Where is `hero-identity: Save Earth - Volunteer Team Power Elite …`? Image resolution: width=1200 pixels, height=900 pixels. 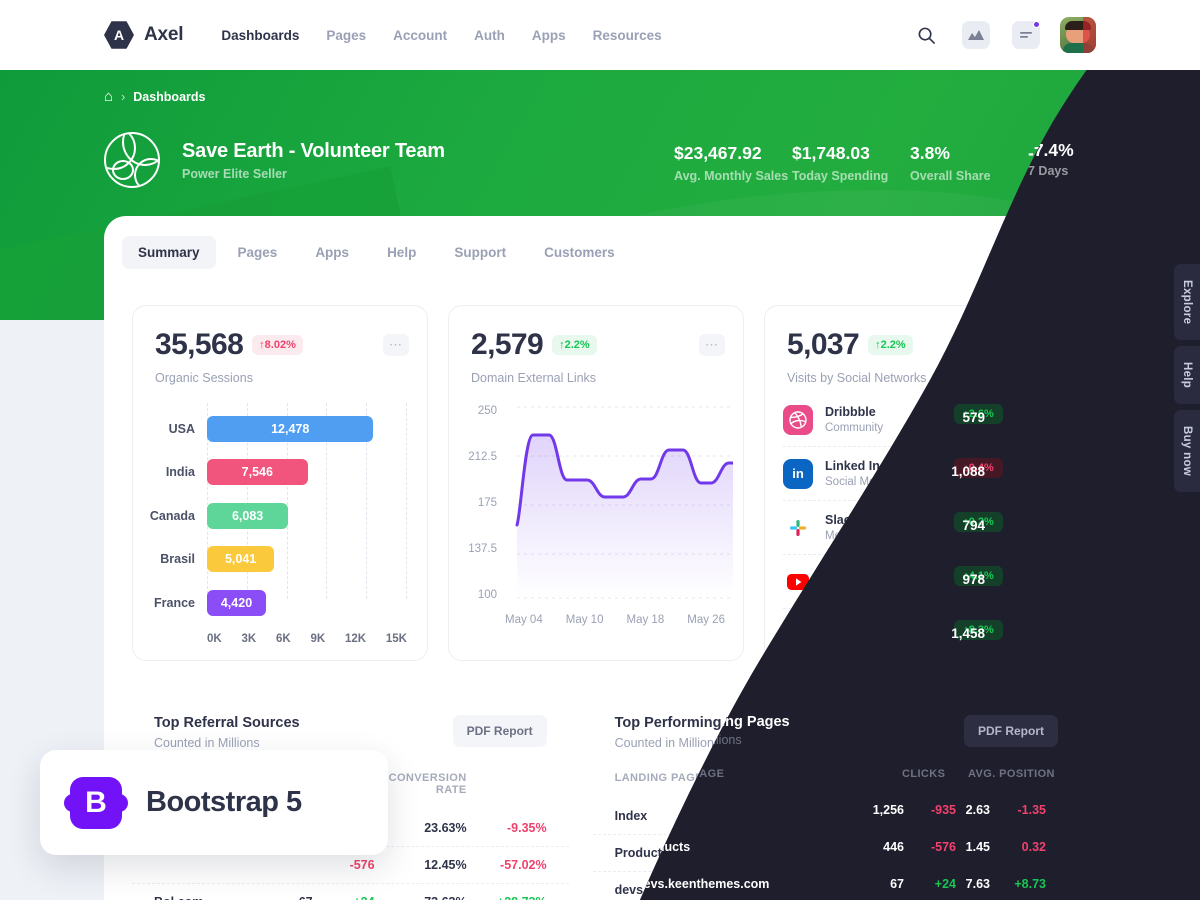
hero-identity: Save Earth - Volunteer Team Power Elite … is located at coordinates (274, 160).